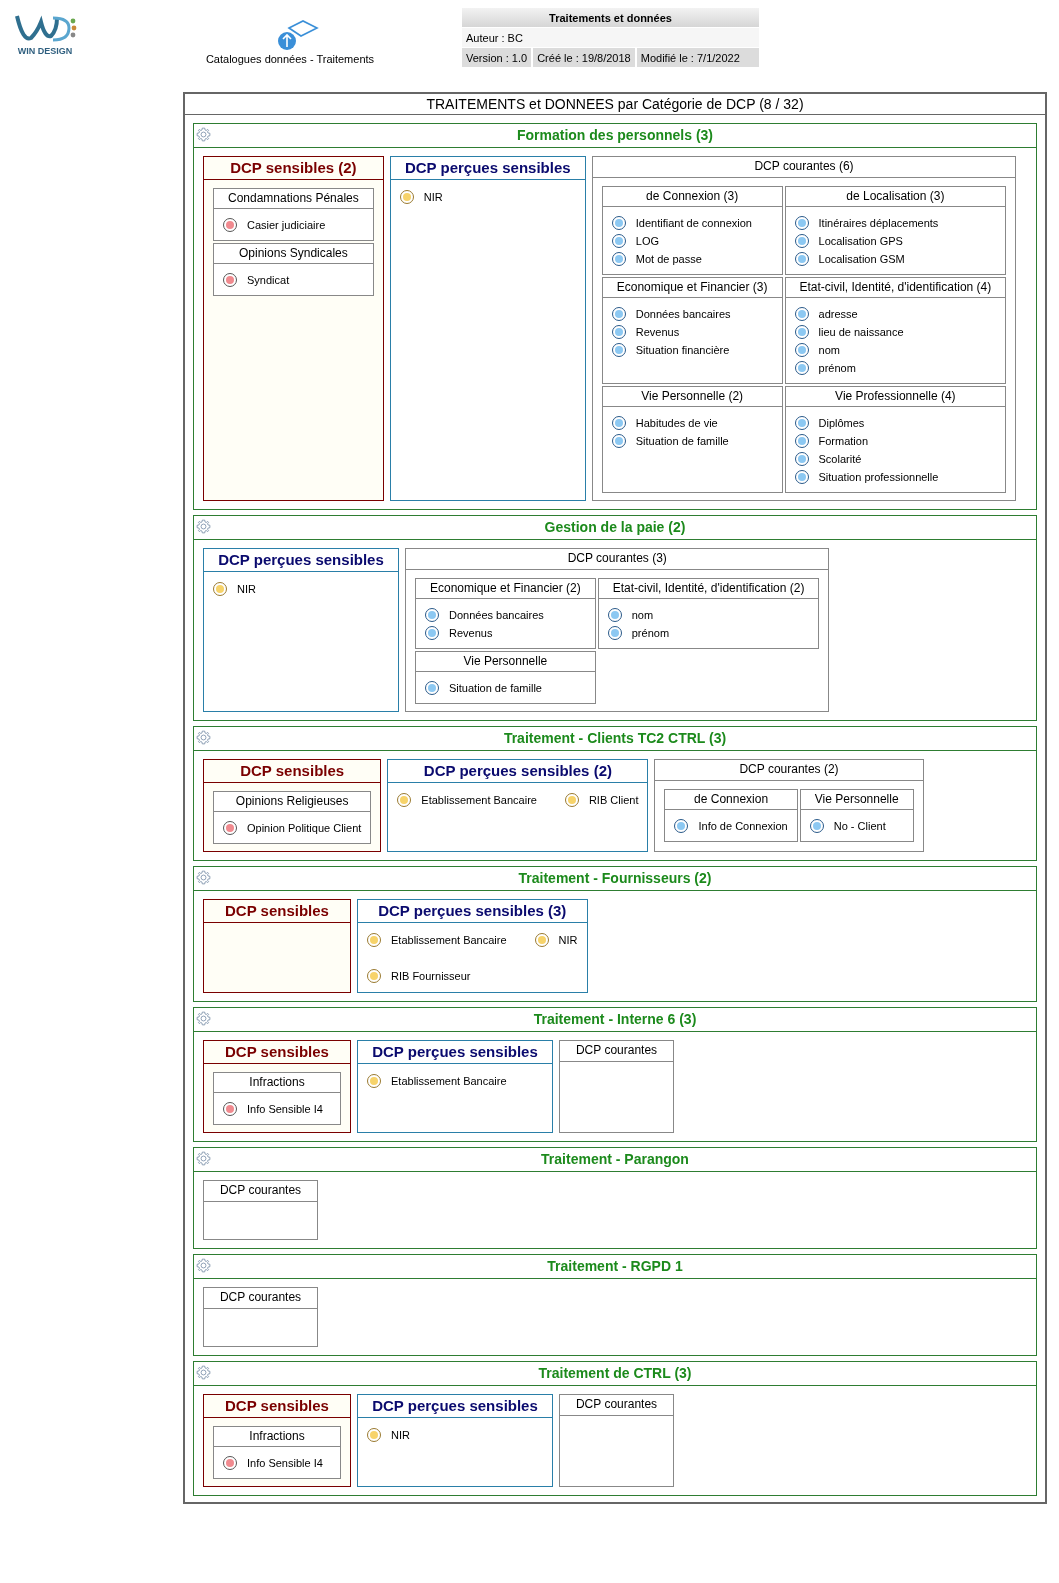 The width and height of the screenshot is (1059, 1583). I want to click on data-item-label: RIB Fournisseur, so click(431, 976).